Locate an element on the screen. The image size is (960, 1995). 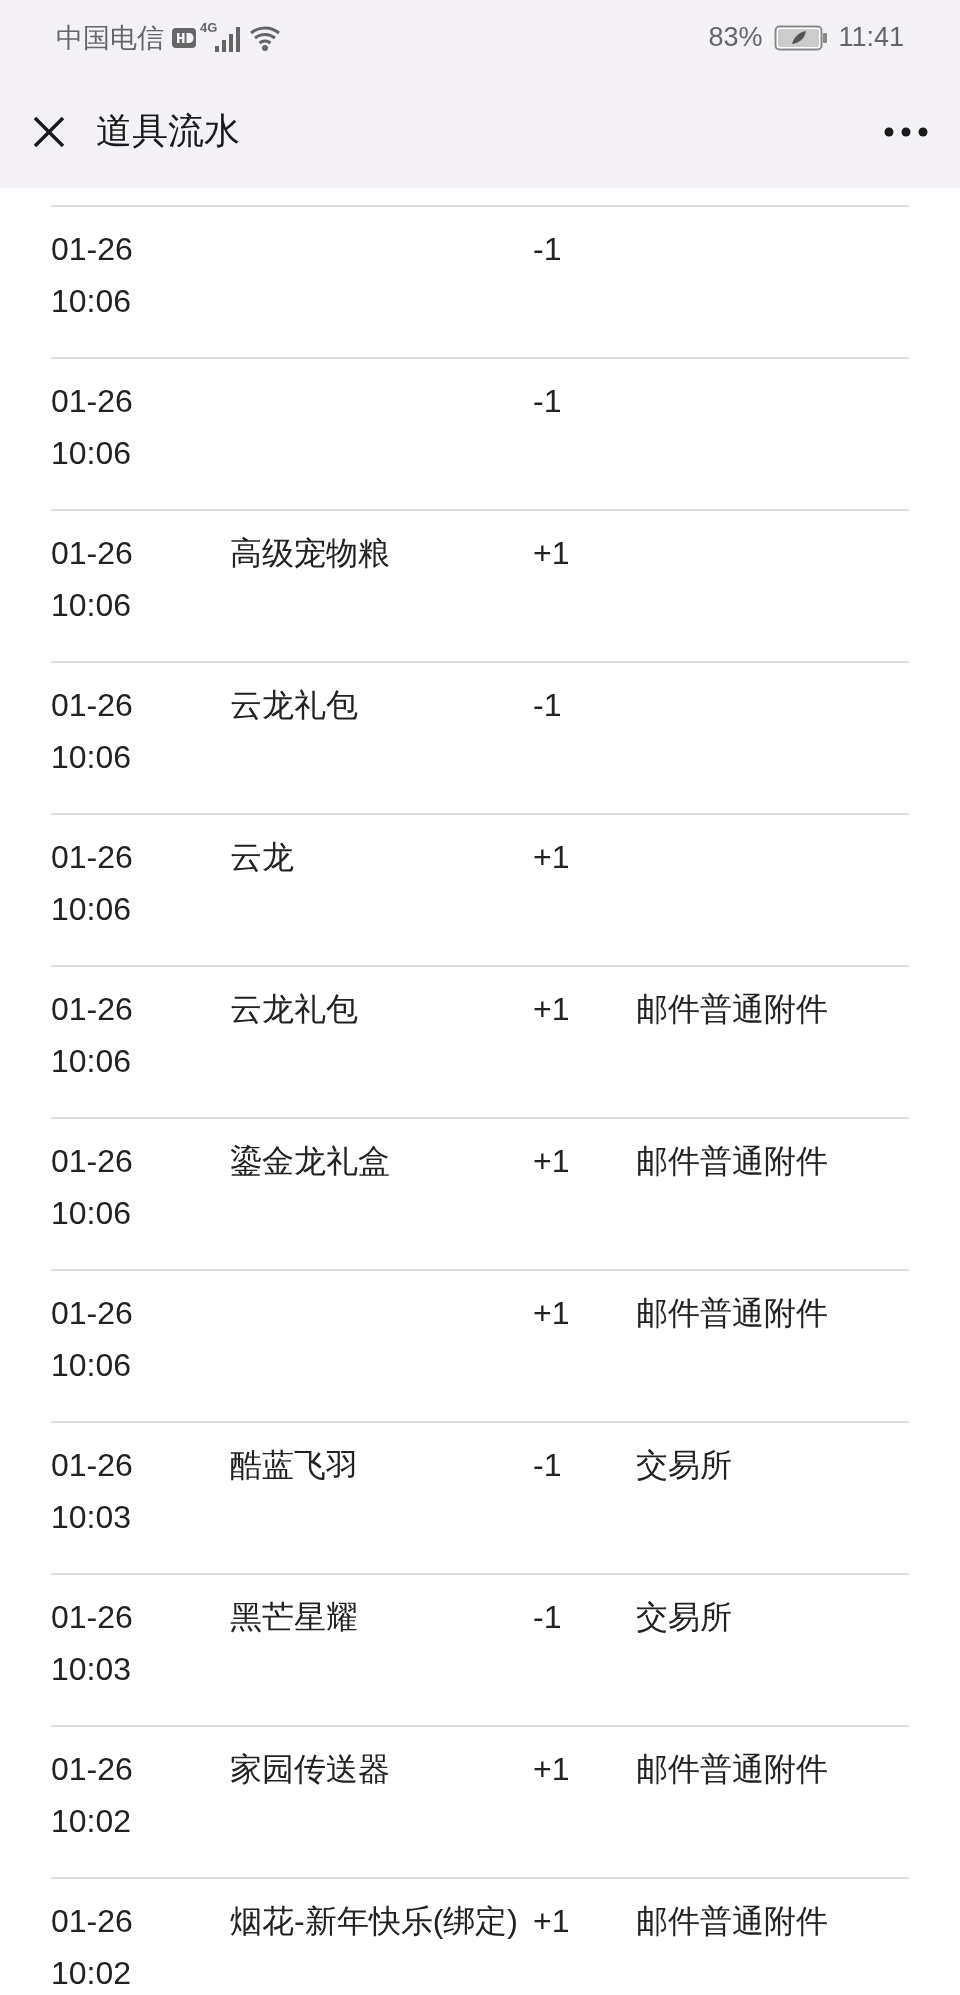
item-name: 黑芒星耀 is located at coordinates (294, 1617).